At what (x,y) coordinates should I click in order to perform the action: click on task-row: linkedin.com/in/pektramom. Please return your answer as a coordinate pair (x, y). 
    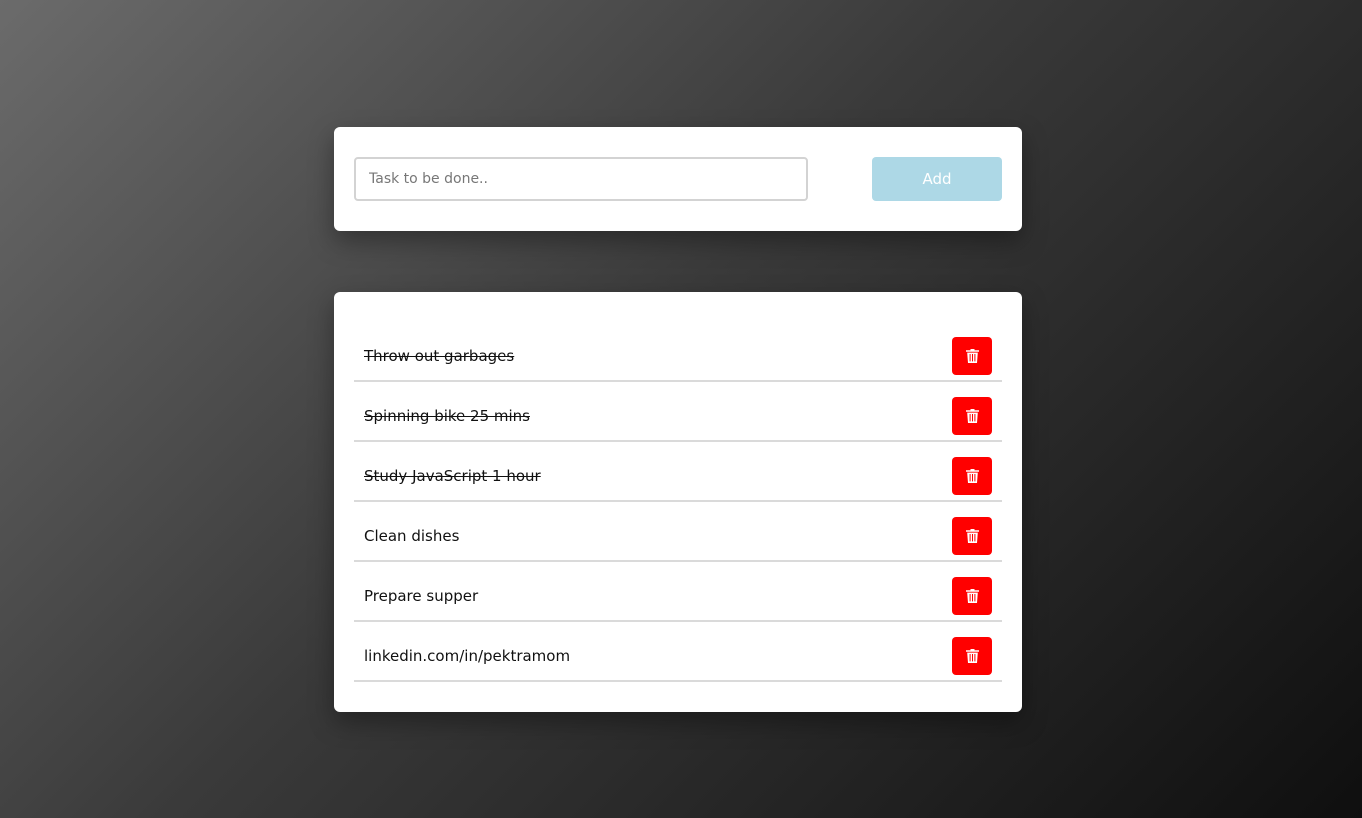
    Looking at the image, I should click on (678, 652).